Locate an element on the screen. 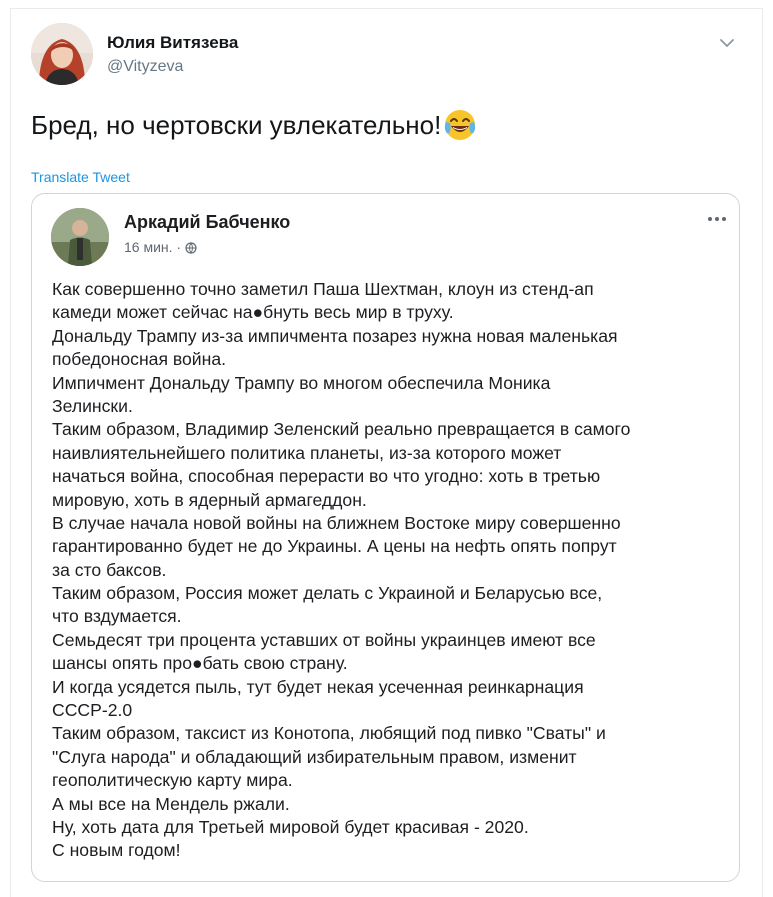  quoted-post-line: А мы все на Мендель ржали. is located at coordinates (171, 803).